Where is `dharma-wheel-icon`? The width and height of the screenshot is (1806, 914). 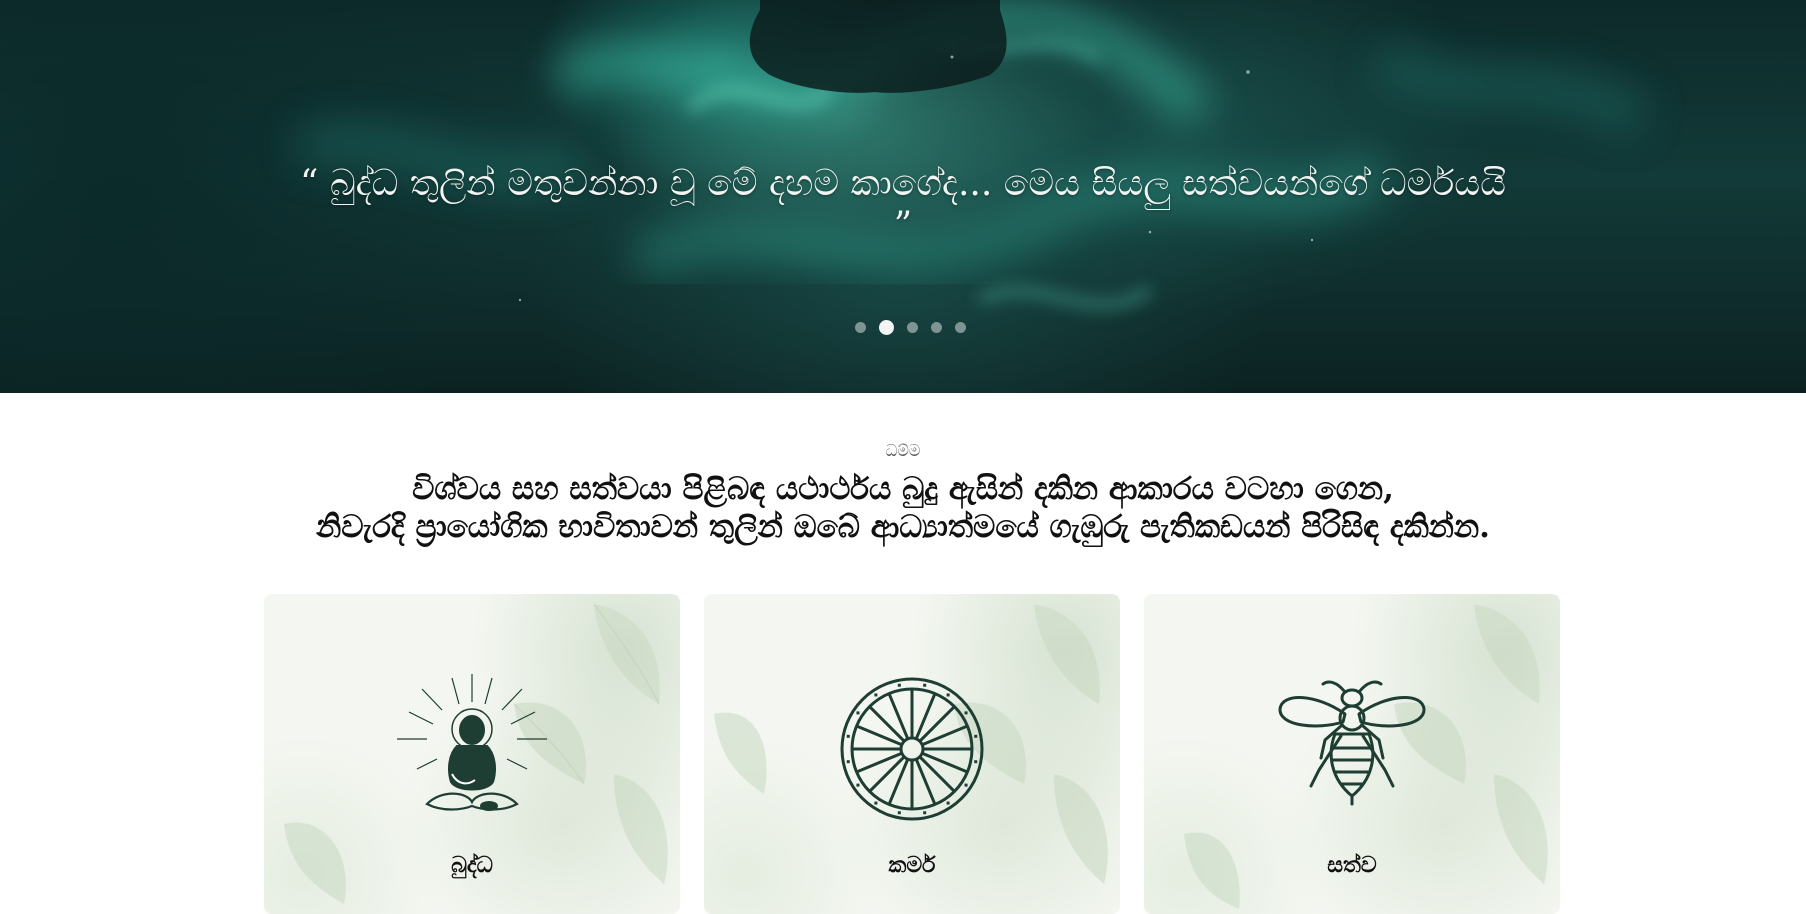
dharma-wheel-icon is located at coordinates (912, 749).